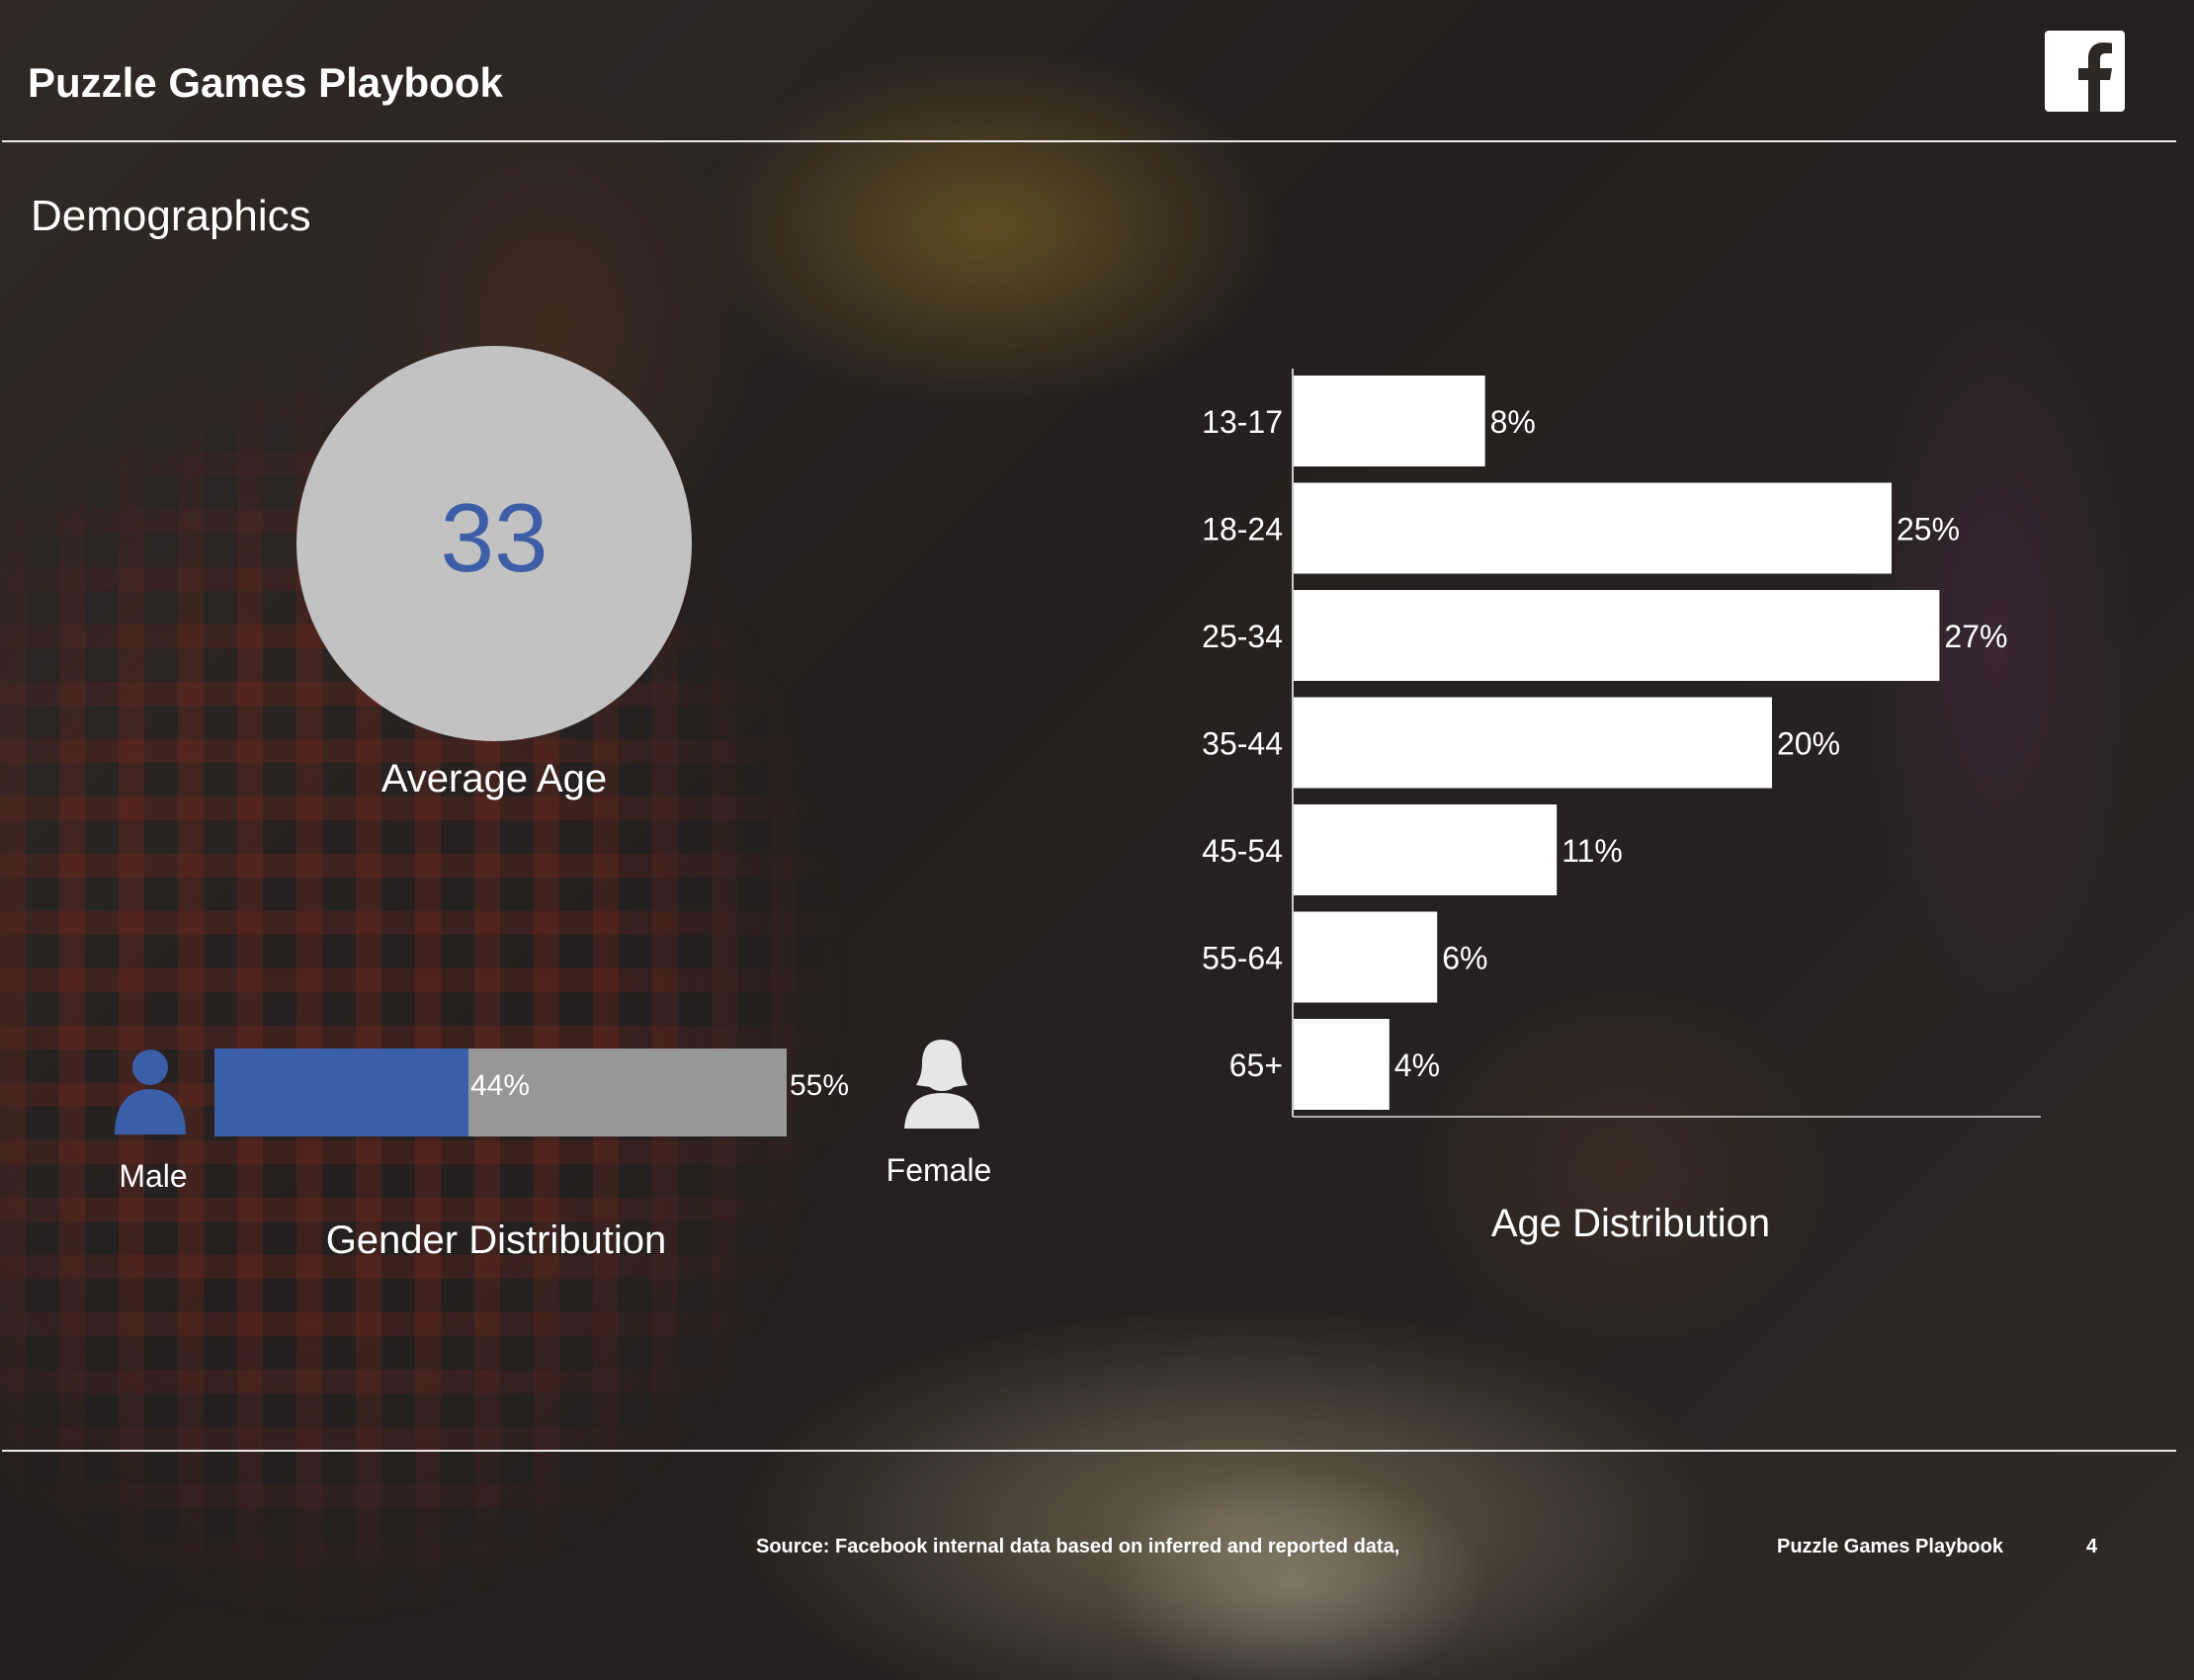 Image resolution: width=2194 pixels, height=1680 pixels. Describe the element at coordinates (153, 1176) in the screenshot. I see `gender-male-label: Male` at that location.